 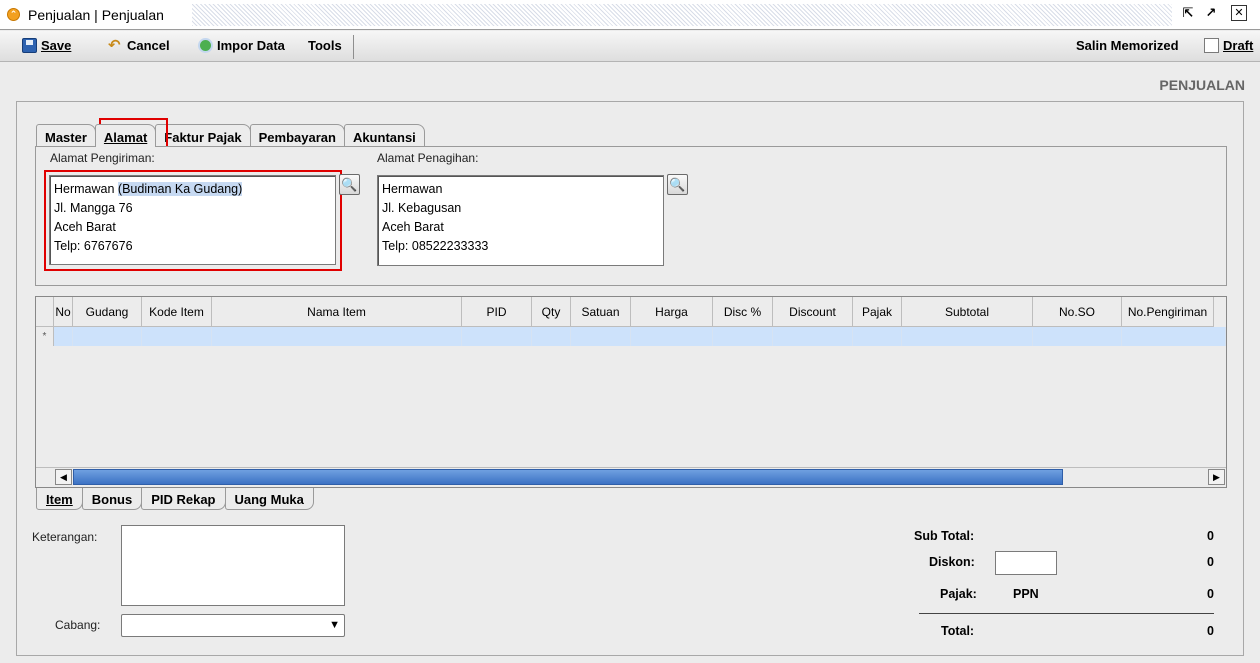 I want to click on col-no-so: No.SO, so click(x=1077, y=312).